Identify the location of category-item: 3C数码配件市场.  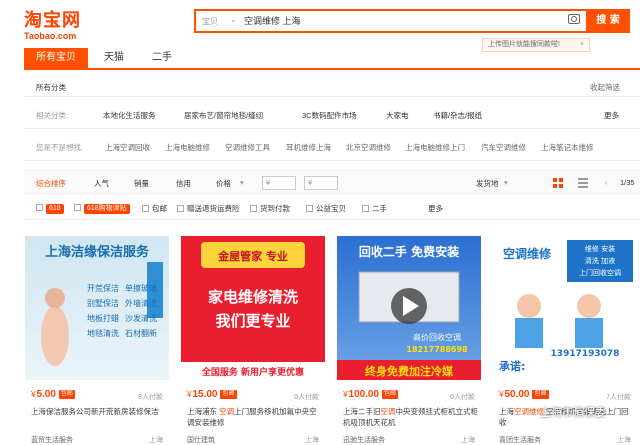
(329, 115).